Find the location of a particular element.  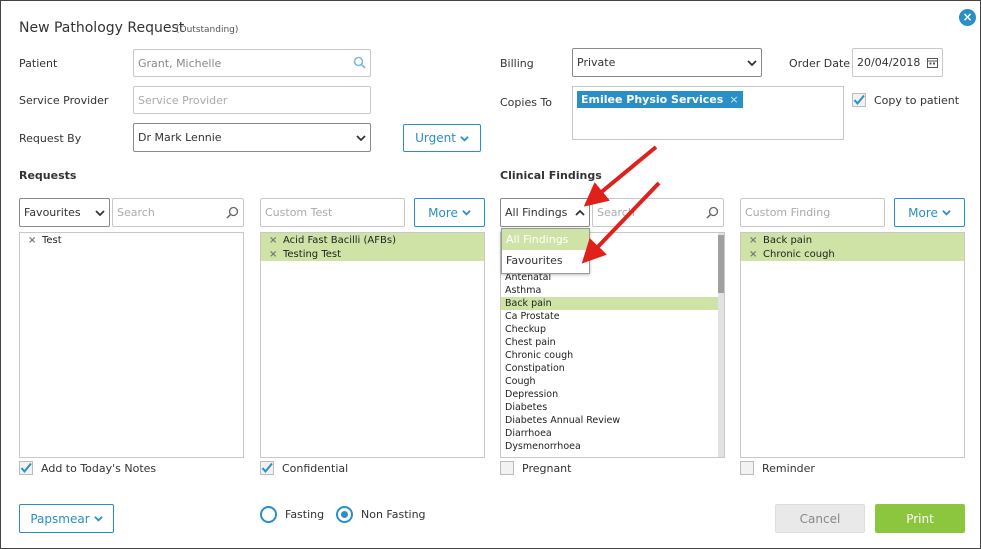

requests-more-button: More is located at coordinates (449, 212).